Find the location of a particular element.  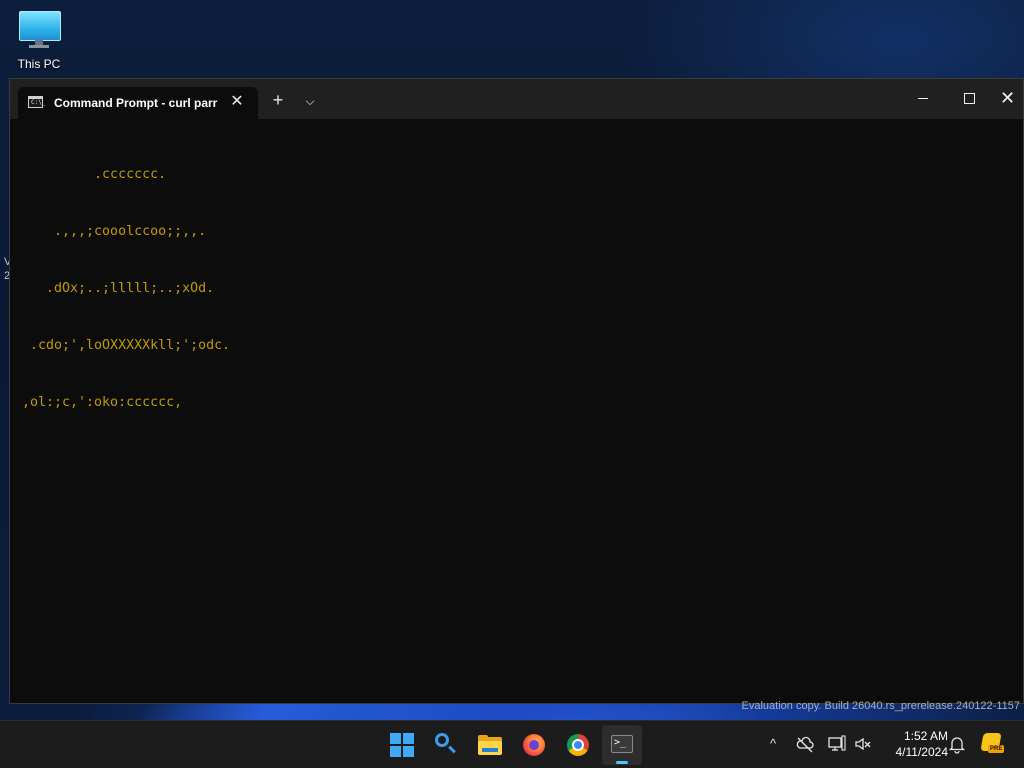

notifications-button is located at coordinates (957, 744).